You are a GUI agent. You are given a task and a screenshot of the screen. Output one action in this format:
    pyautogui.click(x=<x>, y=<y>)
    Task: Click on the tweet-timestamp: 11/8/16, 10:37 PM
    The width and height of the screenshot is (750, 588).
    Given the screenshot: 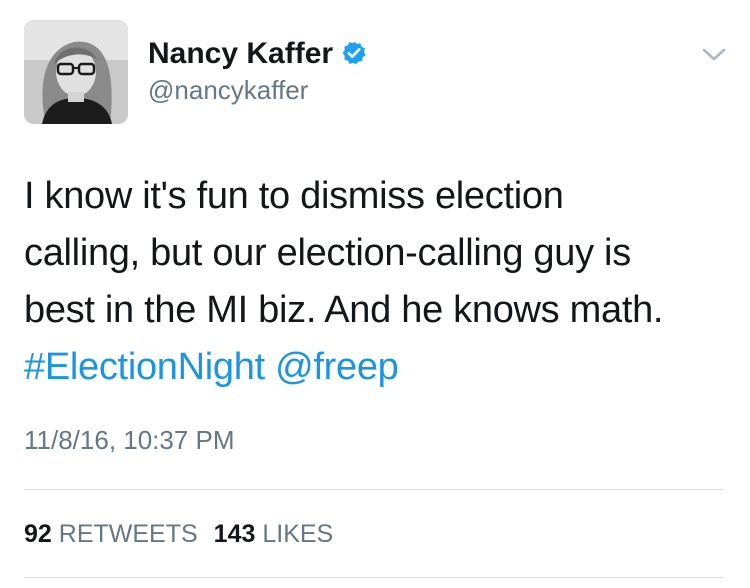 What is the action you would take?
    pyautogui.click(x=129, y=440)
    